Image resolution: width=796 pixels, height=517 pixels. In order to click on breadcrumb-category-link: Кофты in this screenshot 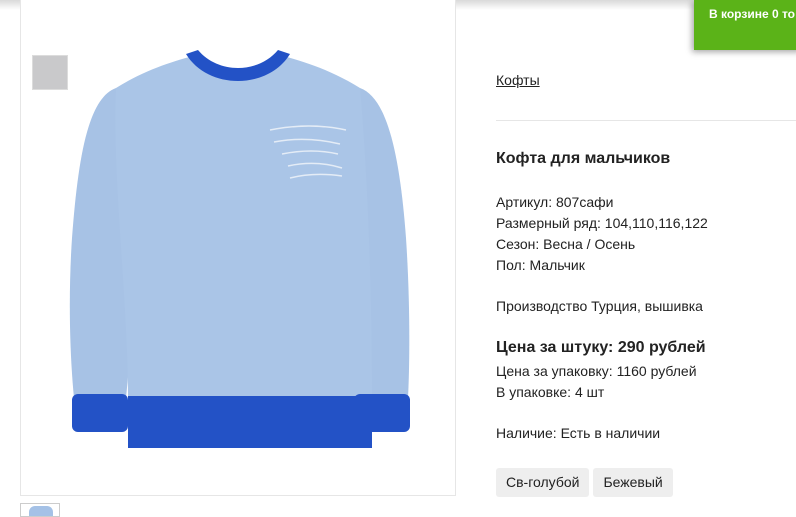, I will do `click(518, 80)`.